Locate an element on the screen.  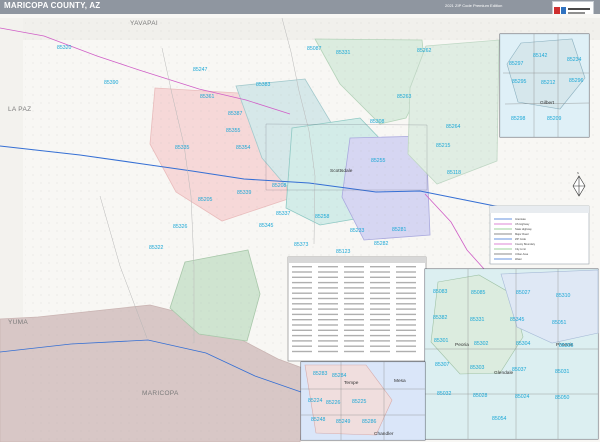
inset-zip-label: 85142 is located at coordinates (540, 56).